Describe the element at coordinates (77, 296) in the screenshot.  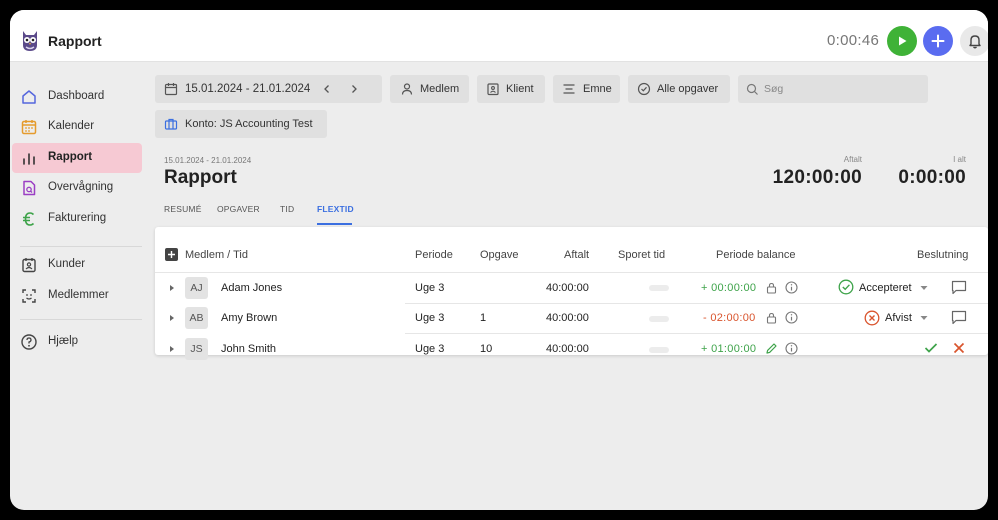
I see `sidebar-item-medlemmer: Medlemmer` at that location.